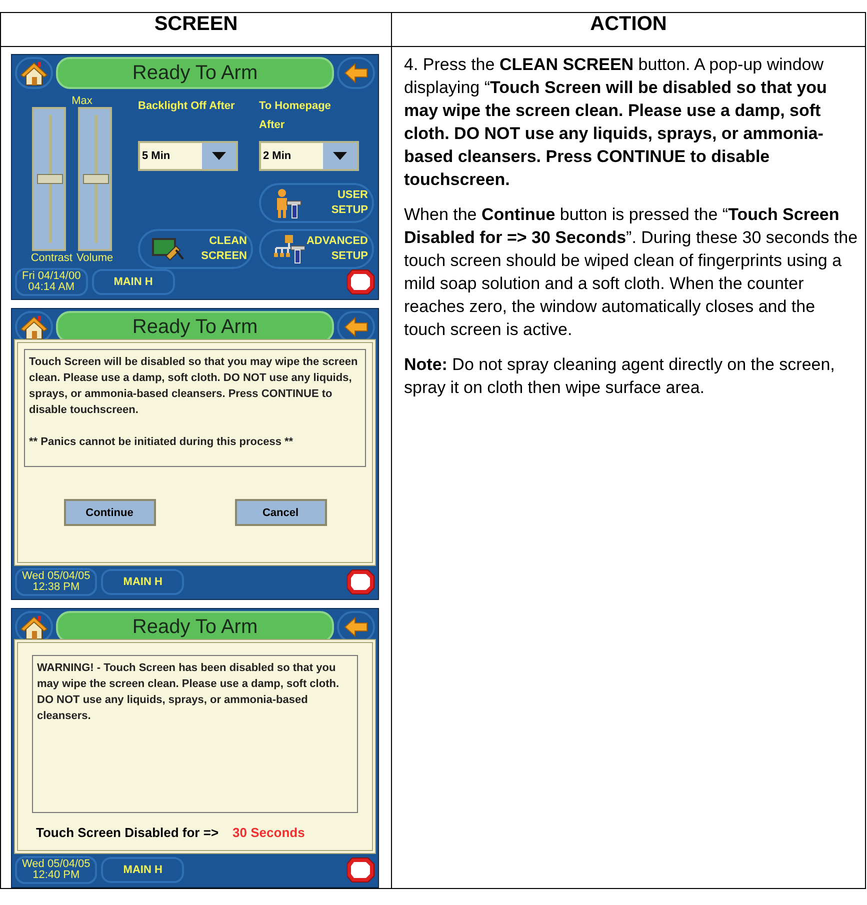 The height and width of the screenshot is (905, 867). I want to click on home-button, so click(34, 73).